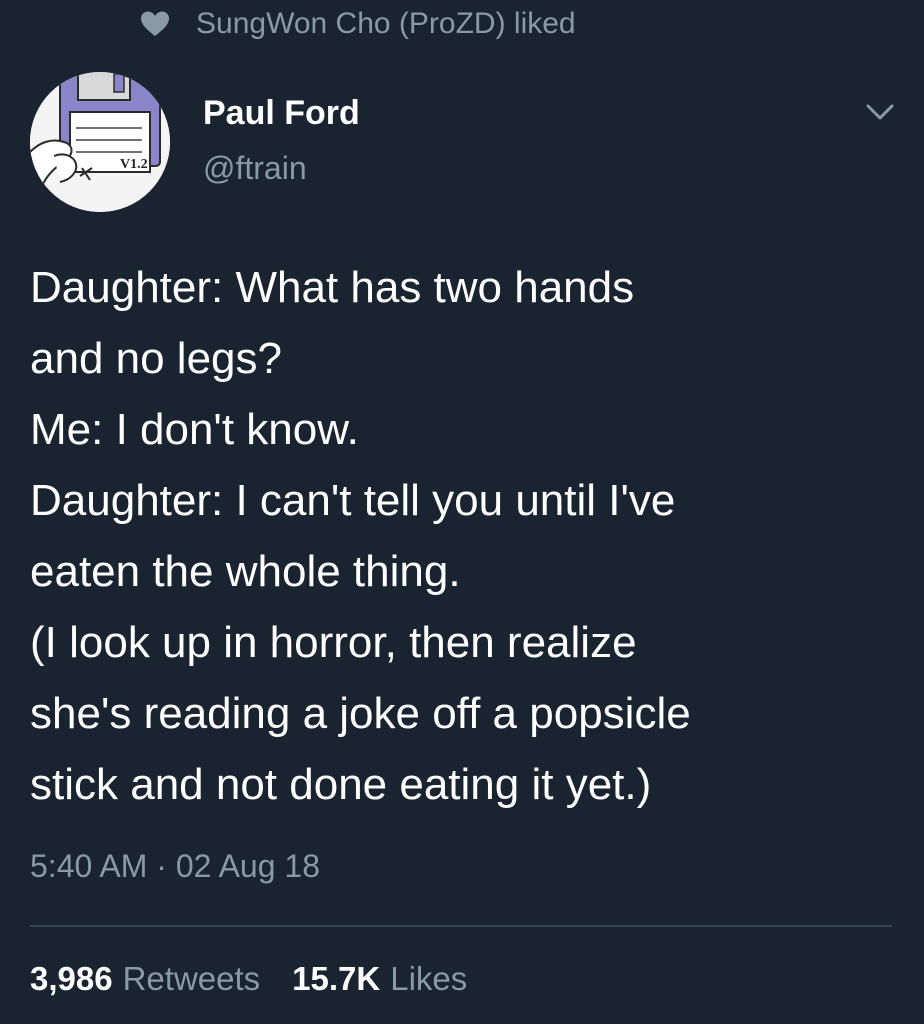  I want to click on likes-count: 15.7K, so click(336, 978).